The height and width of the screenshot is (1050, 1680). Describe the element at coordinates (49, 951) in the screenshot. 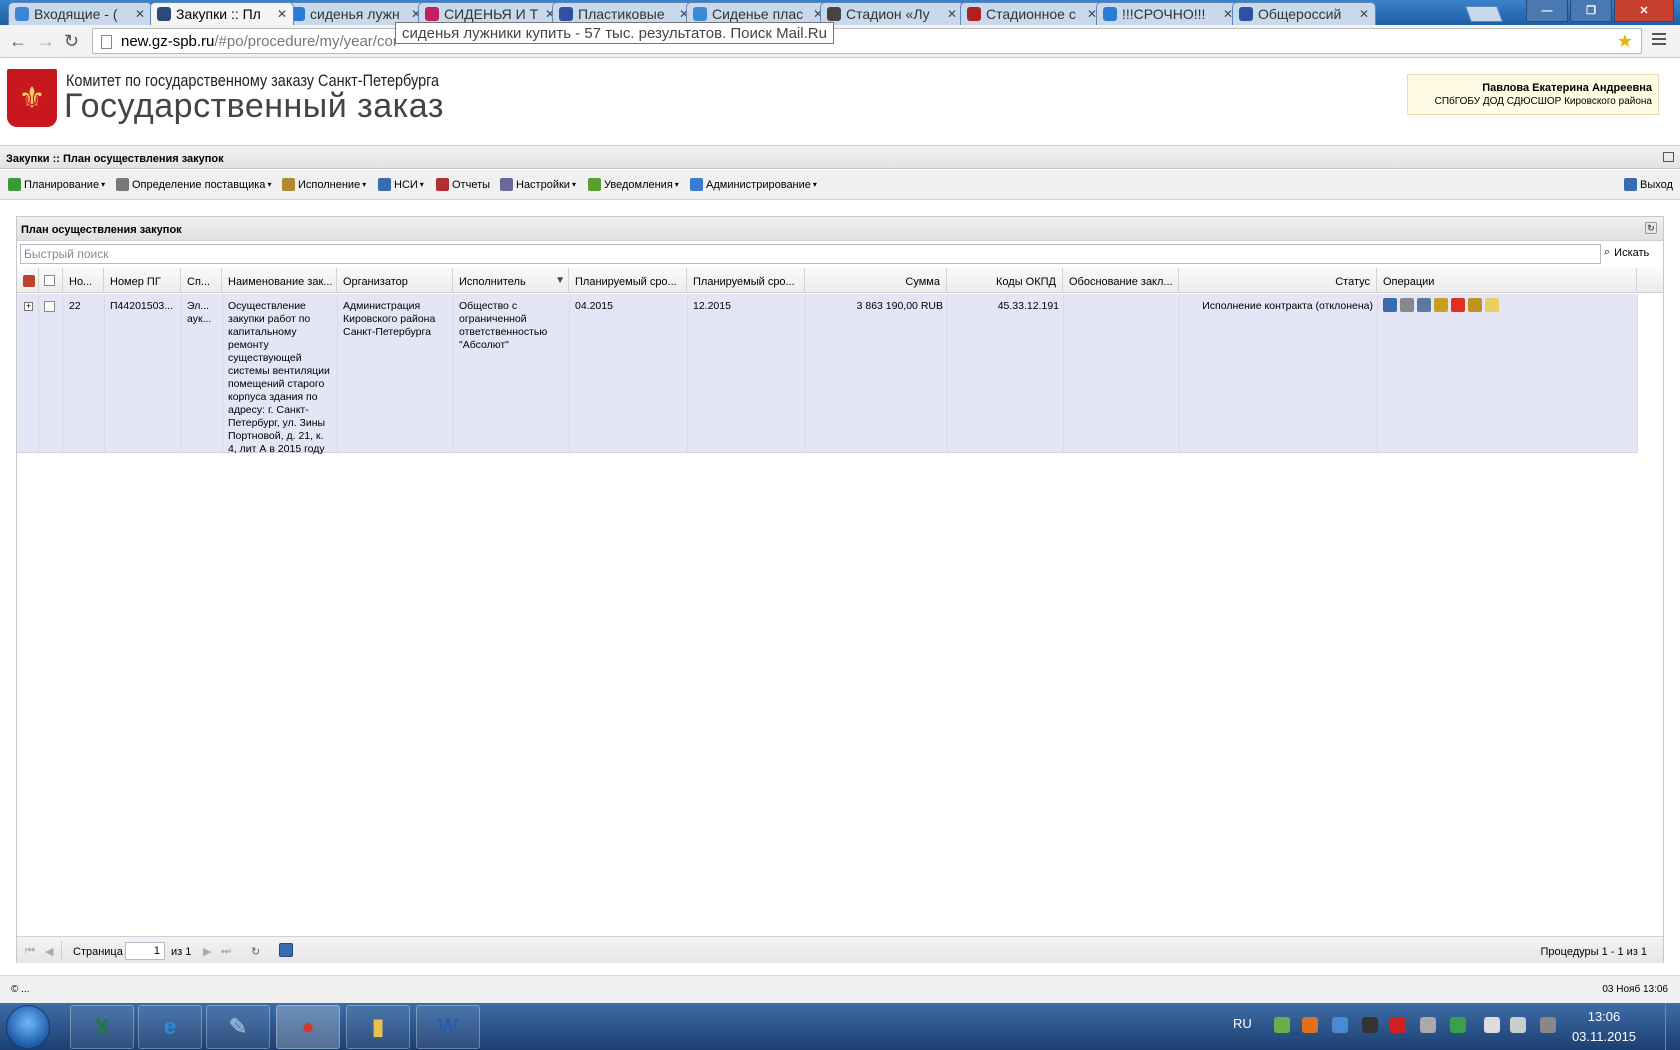

I see `prev-page-icon: ◀` at that location.